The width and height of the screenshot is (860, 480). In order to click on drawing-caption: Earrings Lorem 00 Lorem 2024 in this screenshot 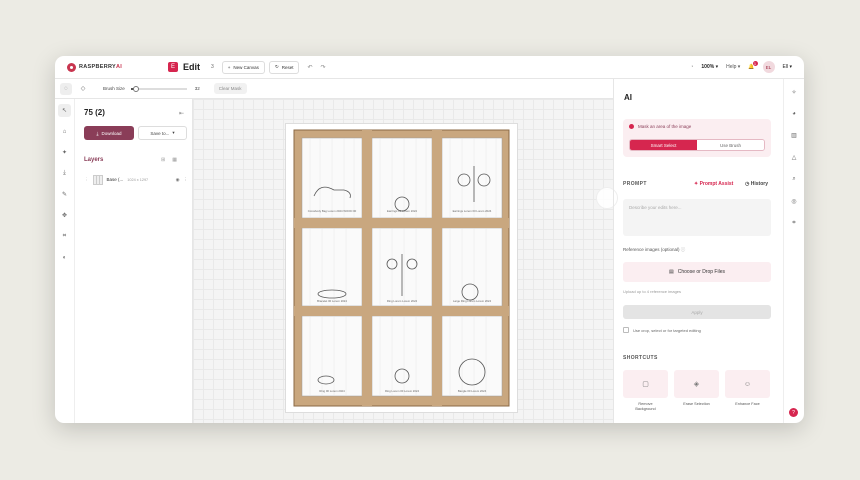, I will do `click(472, 211)`.